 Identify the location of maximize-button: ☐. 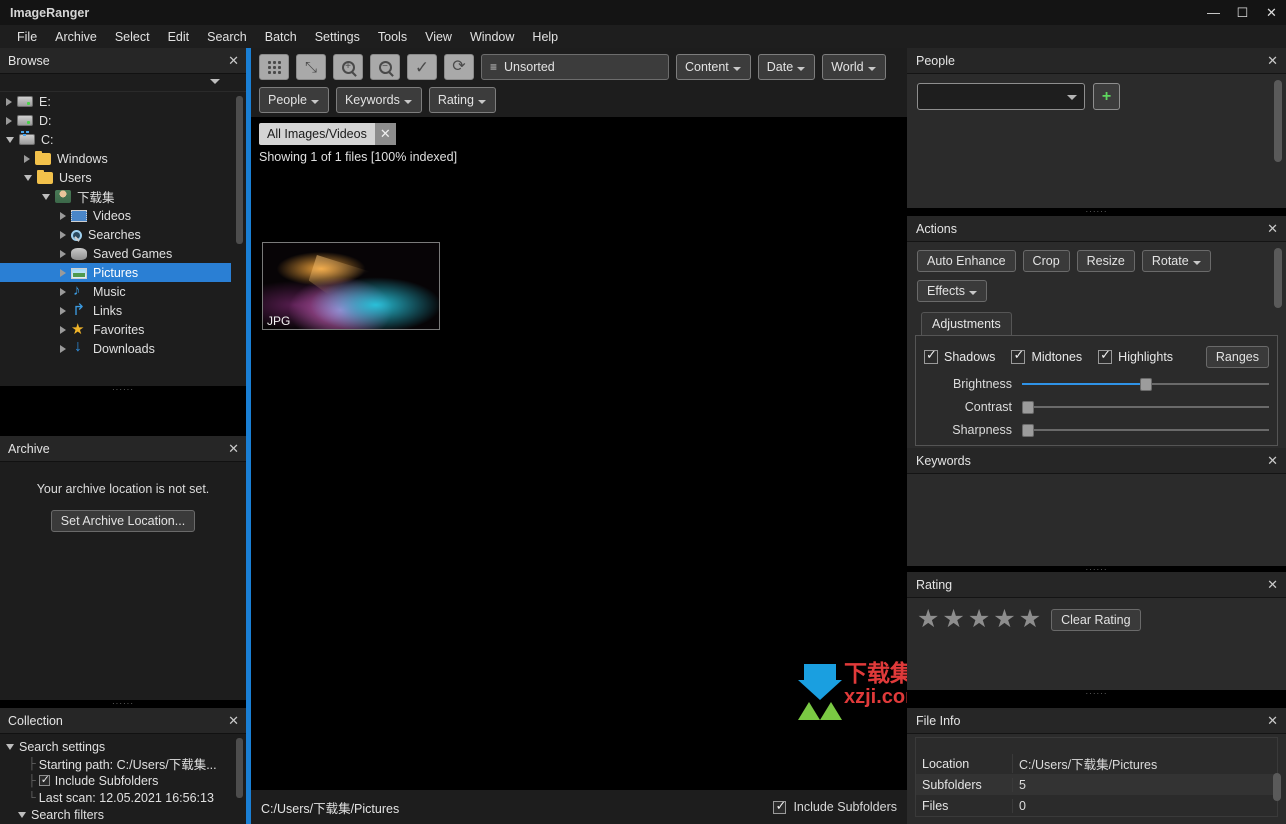
(1242, 12).